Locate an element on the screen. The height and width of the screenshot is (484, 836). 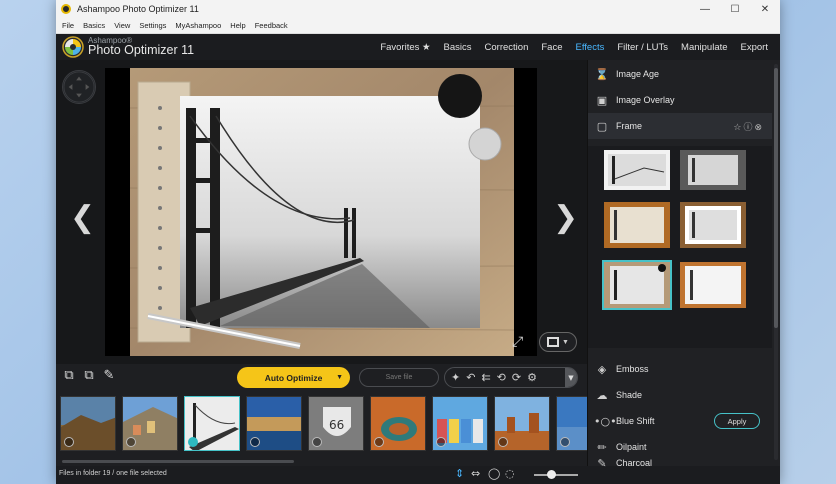
frame-preset-orange-border is located at coordinates (713, 285).